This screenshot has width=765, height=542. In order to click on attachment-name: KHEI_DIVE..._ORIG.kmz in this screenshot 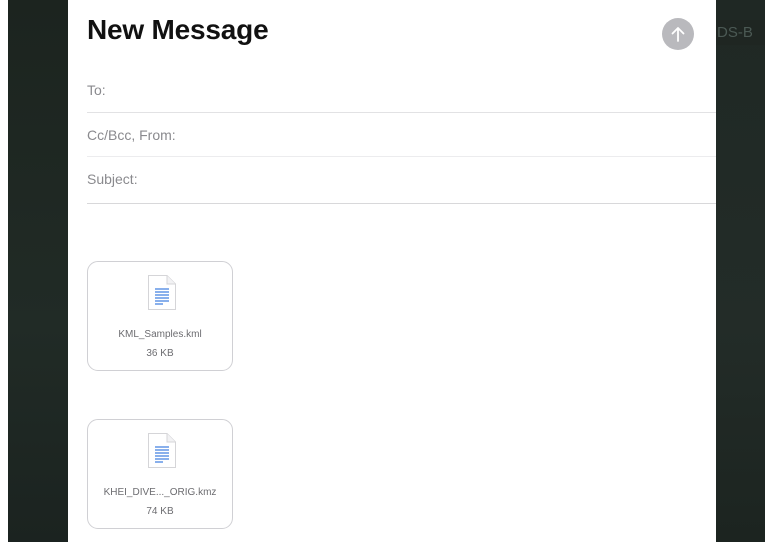, I will do `click(160, 492)`.